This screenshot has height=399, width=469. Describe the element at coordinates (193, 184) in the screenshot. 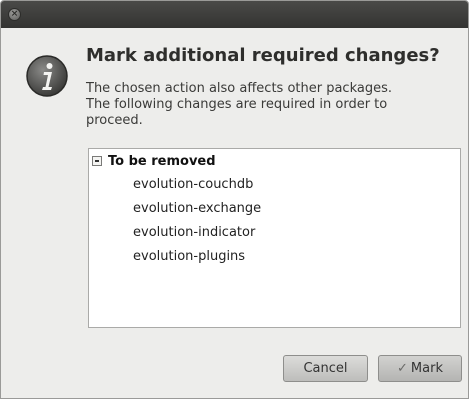

I see `package-item: evolution-couchdb` at that location.